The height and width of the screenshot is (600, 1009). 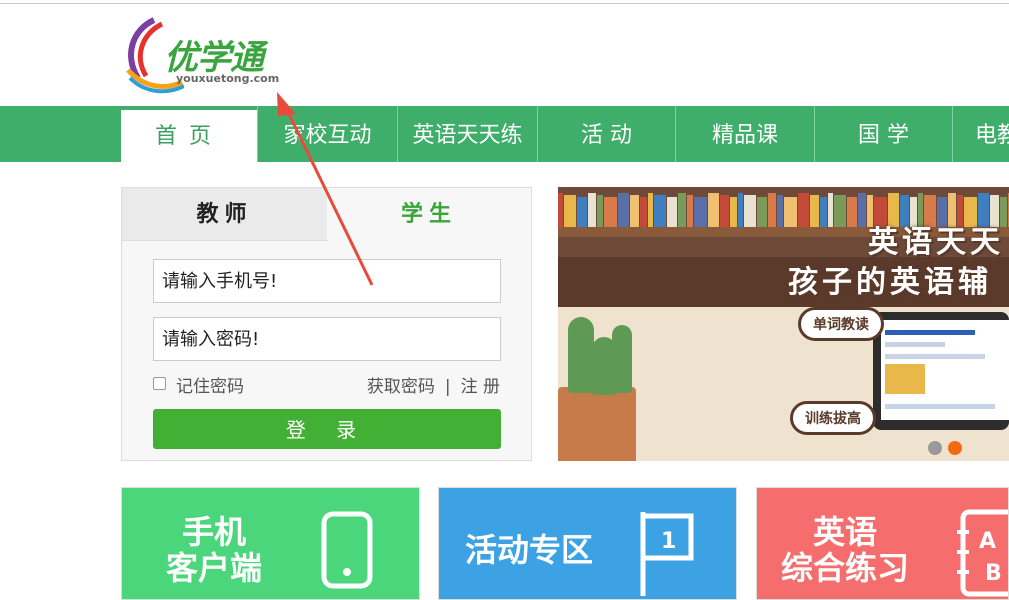 What do you see at coordinates (327, 429) in the screenshot?
I see `login-button: 登 录` at bounding box center [327, 429].